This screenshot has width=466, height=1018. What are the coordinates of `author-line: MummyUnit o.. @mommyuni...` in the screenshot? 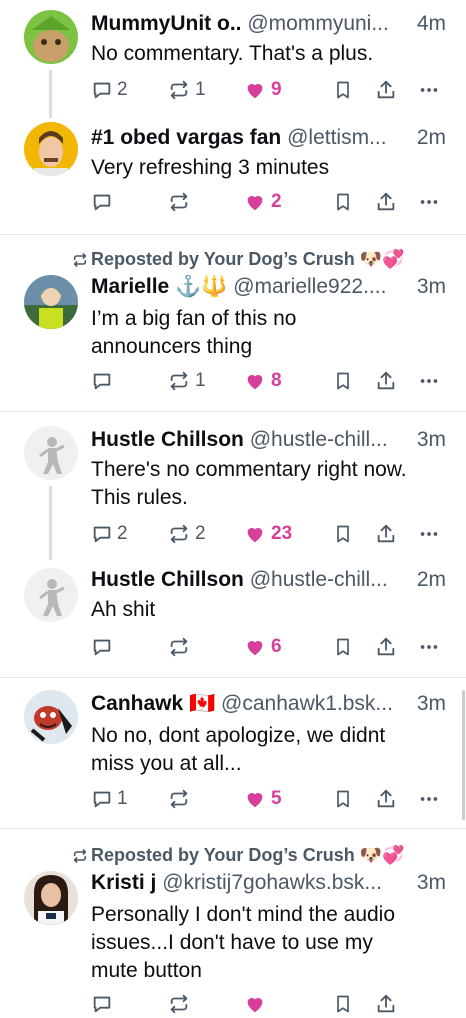 It's located at (268, 24).